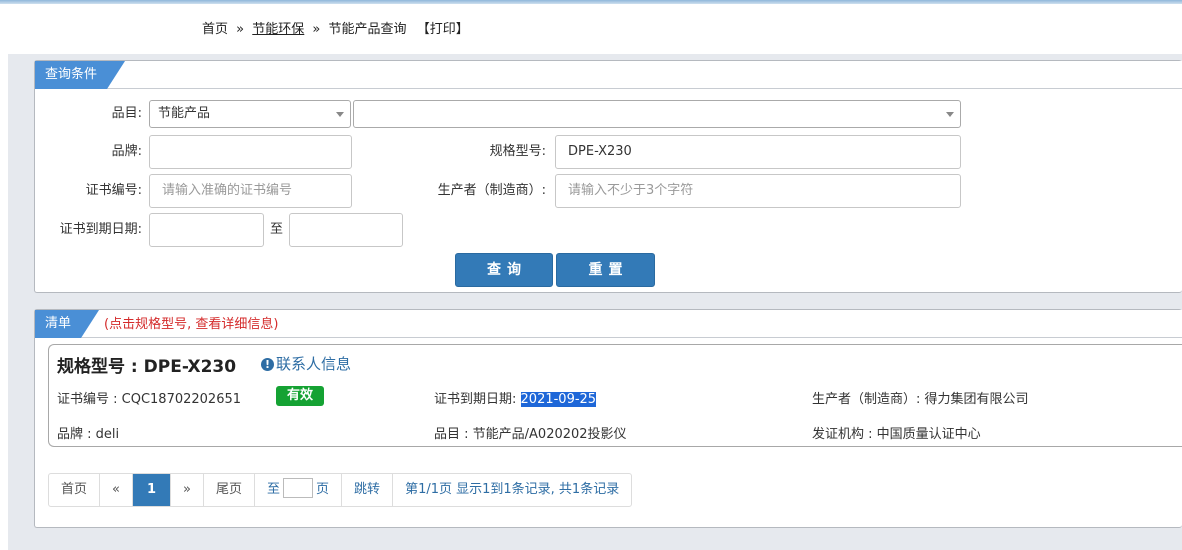 This screenshot has height=550, width=1182. What do you see at coordinates (274, 489) in the screenshot?
I see `page-goto-to: 至` at bounding box center [274, 489].